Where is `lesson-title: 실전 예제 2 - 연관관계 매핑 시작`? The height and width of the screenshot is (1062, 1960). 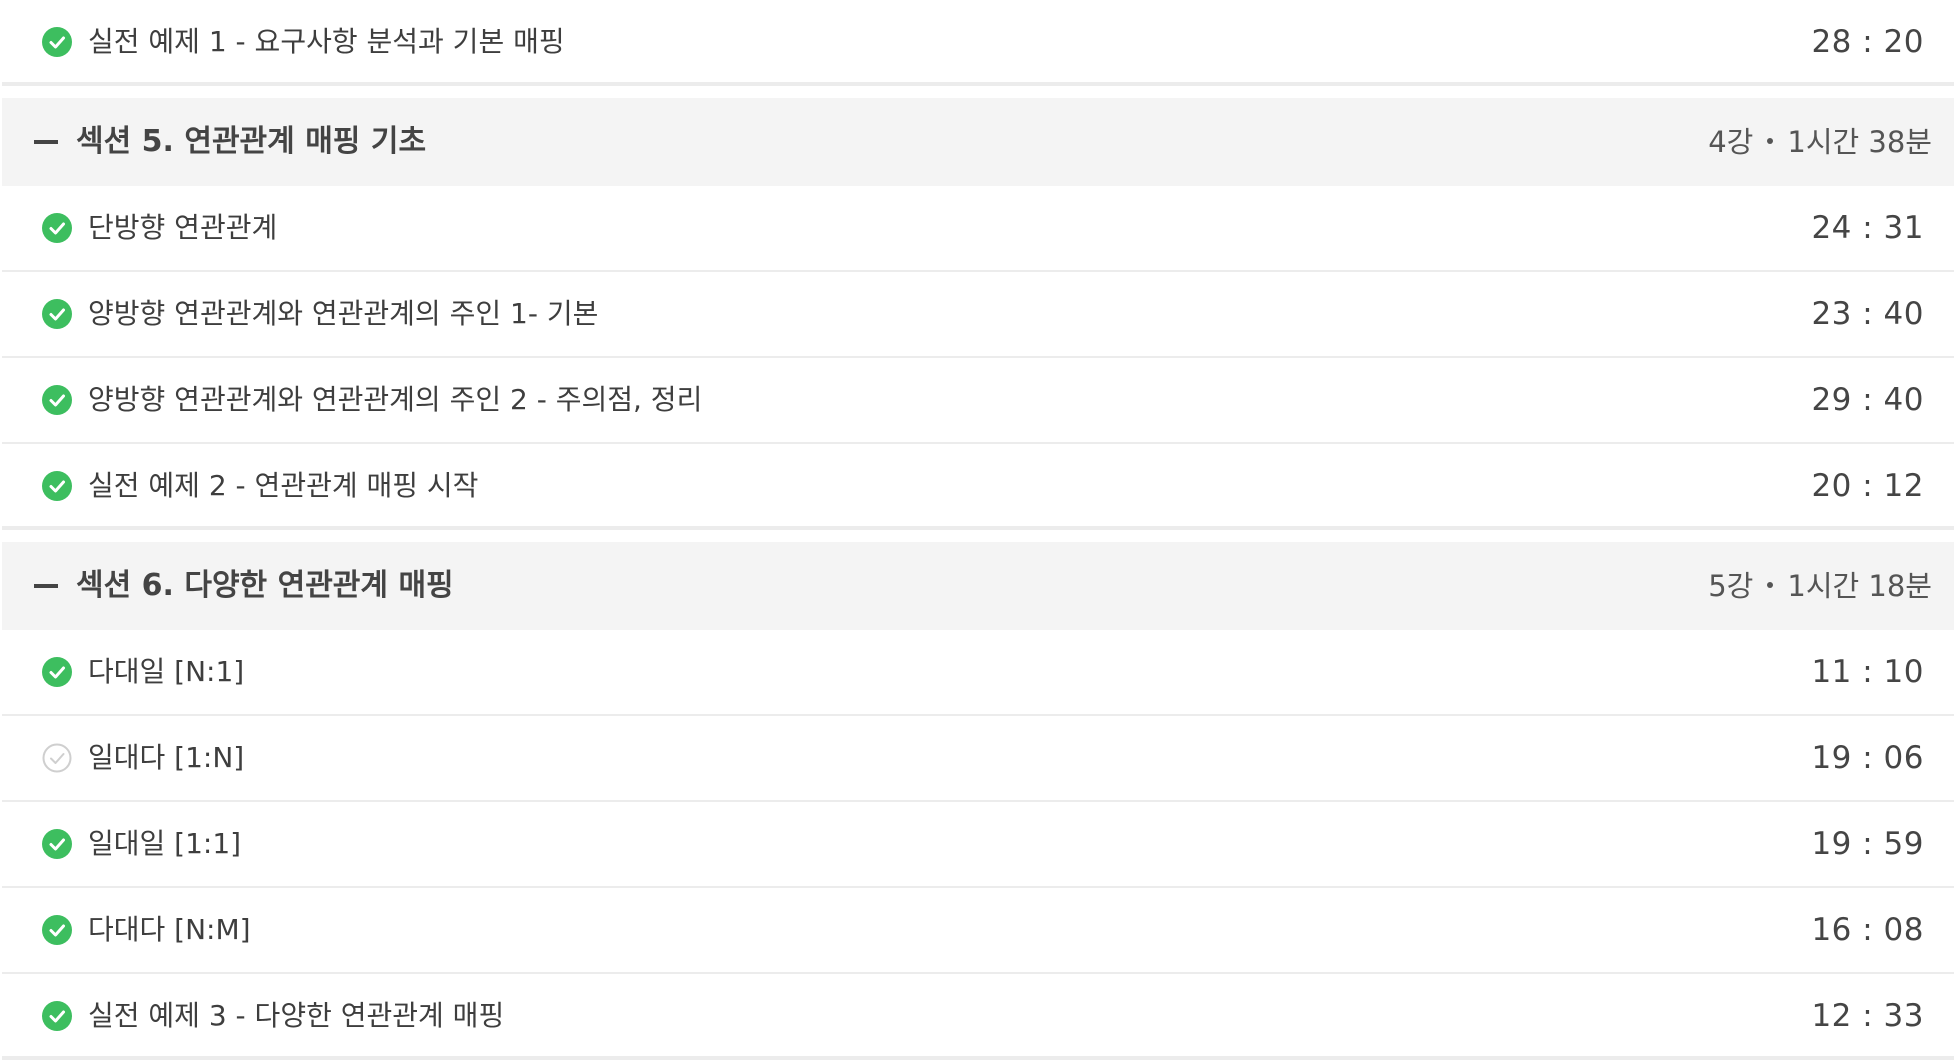 lesson-title: 실전 예제 2 - 연관관계 매핑 시작 is located at coordinates (283, 485).